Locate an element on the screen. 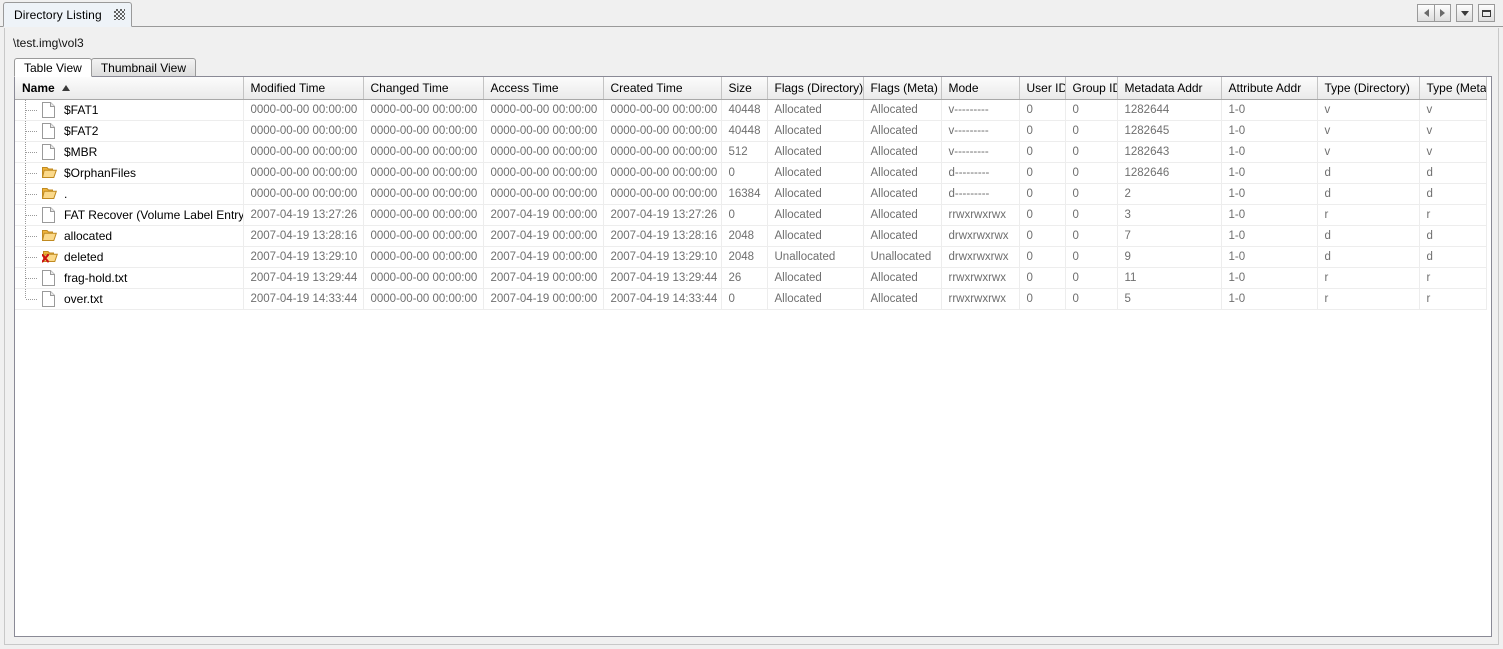 The width and height of the screenshot is (1503, 649). cell-name: frag-hold.txt is located at coordinates (129, 278).